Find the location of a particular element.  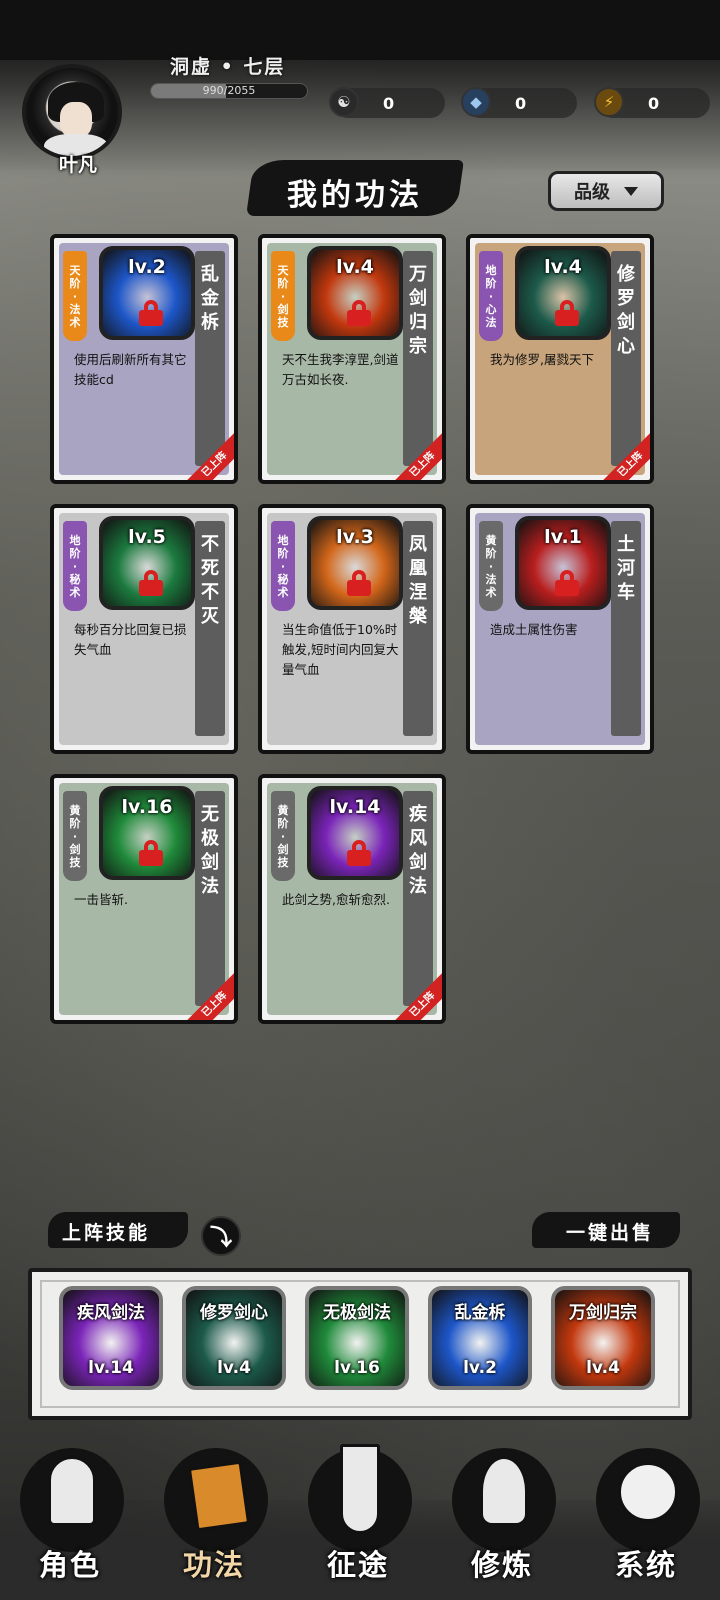

skill-card: 黄 阶 · 剑 技 lv.14 疾 风 剑 法此剑之势,愈斩愈烈. 已上阵 is located at coordinates (352, 899).